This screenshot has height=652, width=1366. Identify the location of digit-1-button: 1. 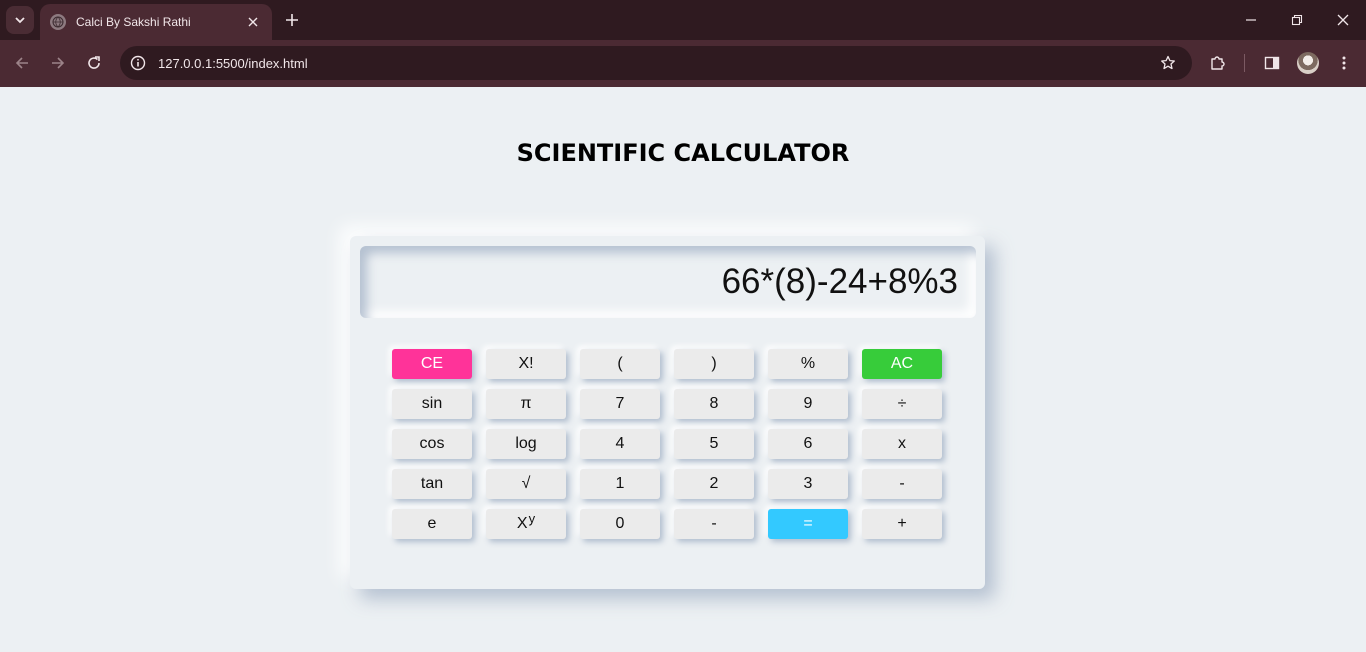
(620, 484).